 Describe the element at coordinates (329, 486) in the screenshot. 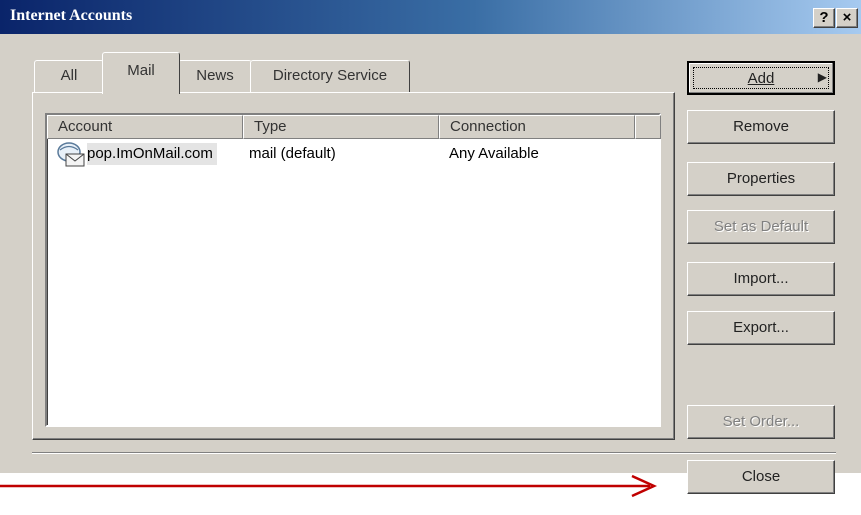

I see `annotation-arrow-icon` at that location.